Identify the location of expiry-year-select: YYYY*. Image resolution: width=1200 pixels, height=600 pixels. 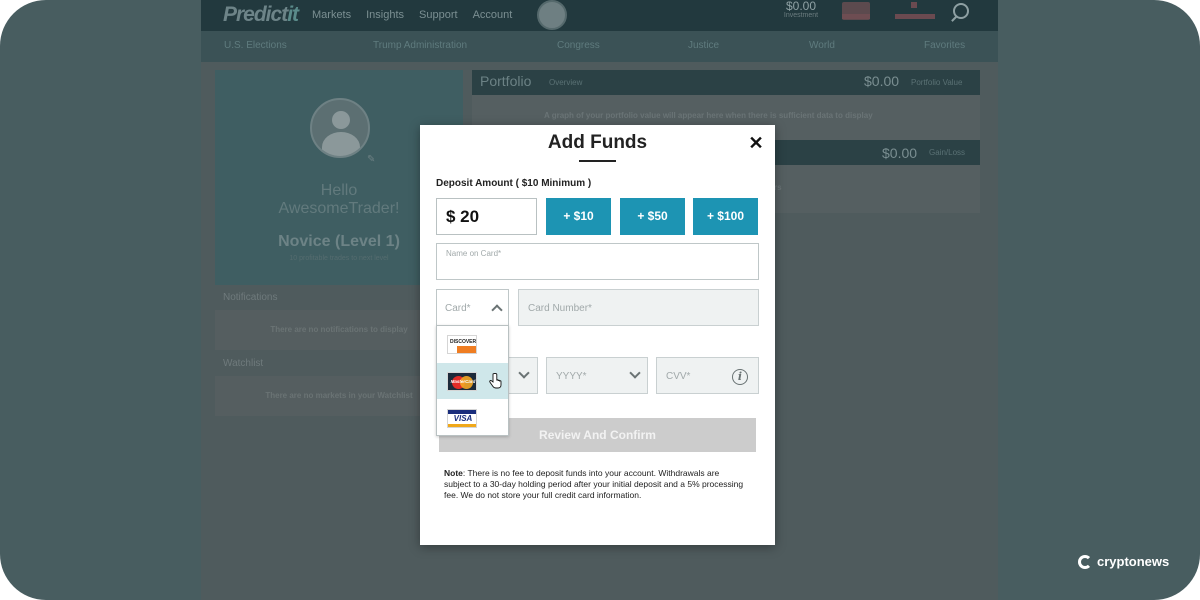
(597, 375).